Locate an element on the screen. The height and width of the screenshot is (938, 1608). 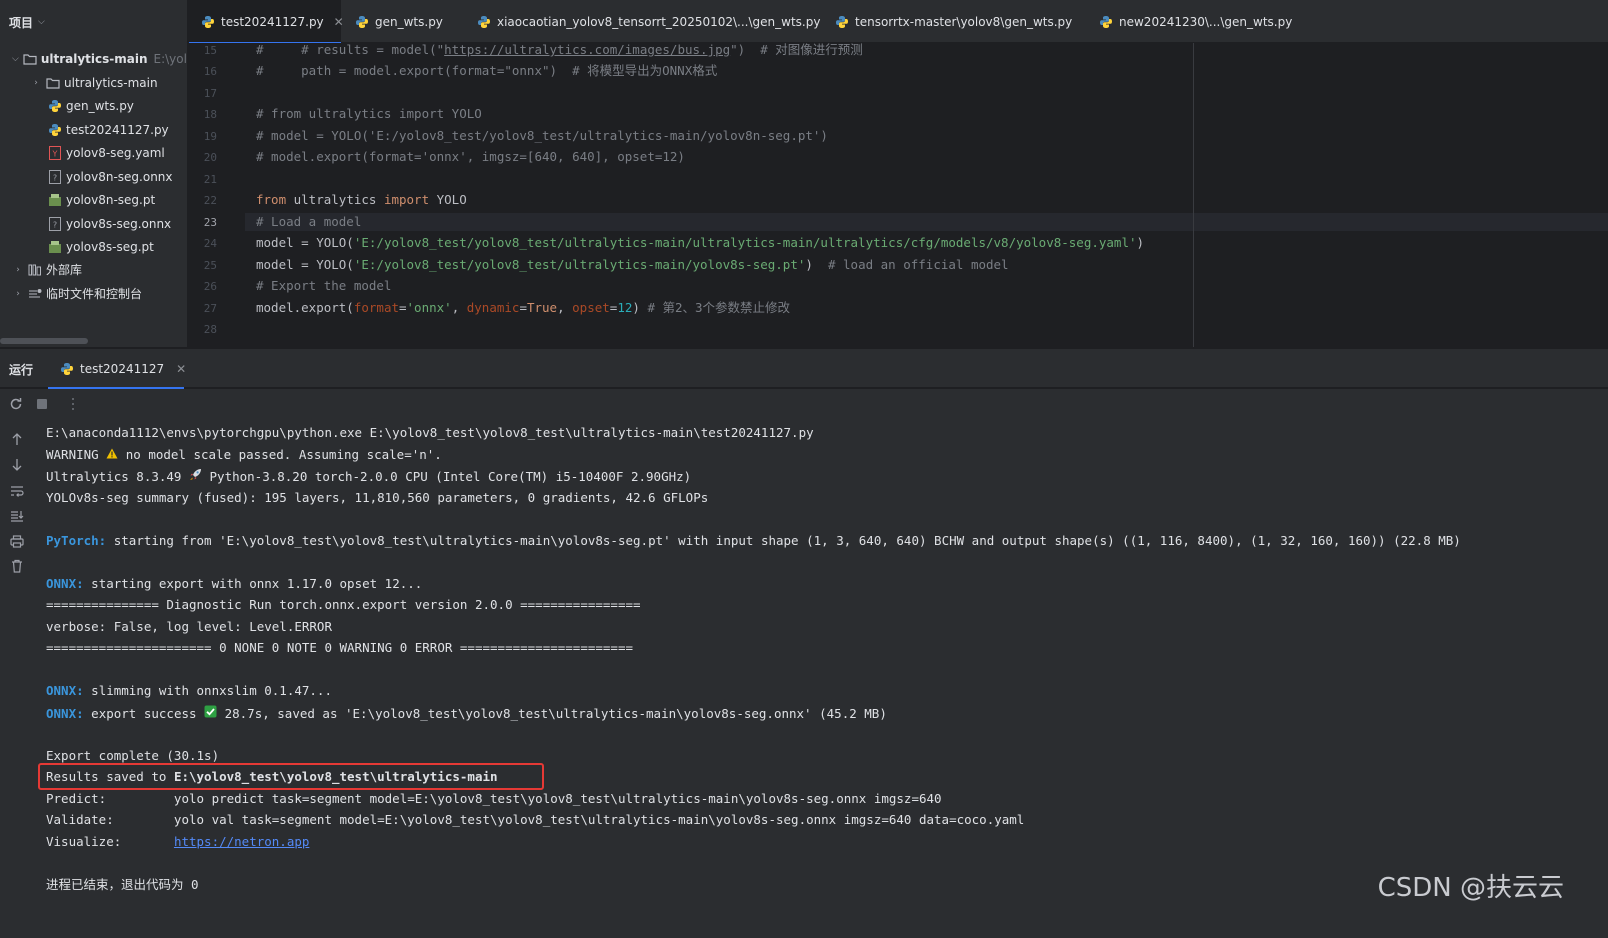
tab-gen-wts: gen_wts.py is located at coordinates (399, 21).